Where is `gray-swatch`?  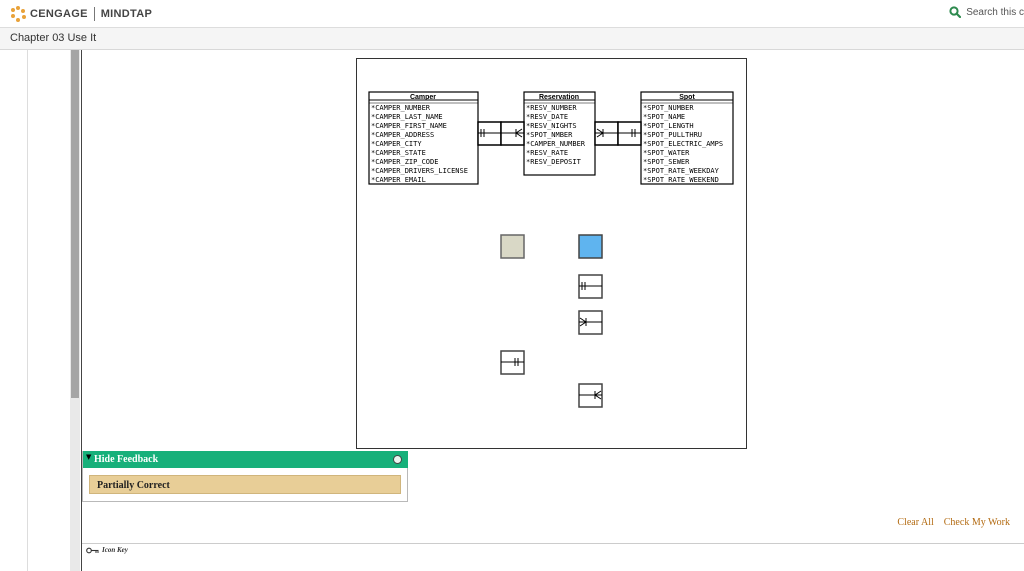
gray-swatch is located at coordinates (512, 246).